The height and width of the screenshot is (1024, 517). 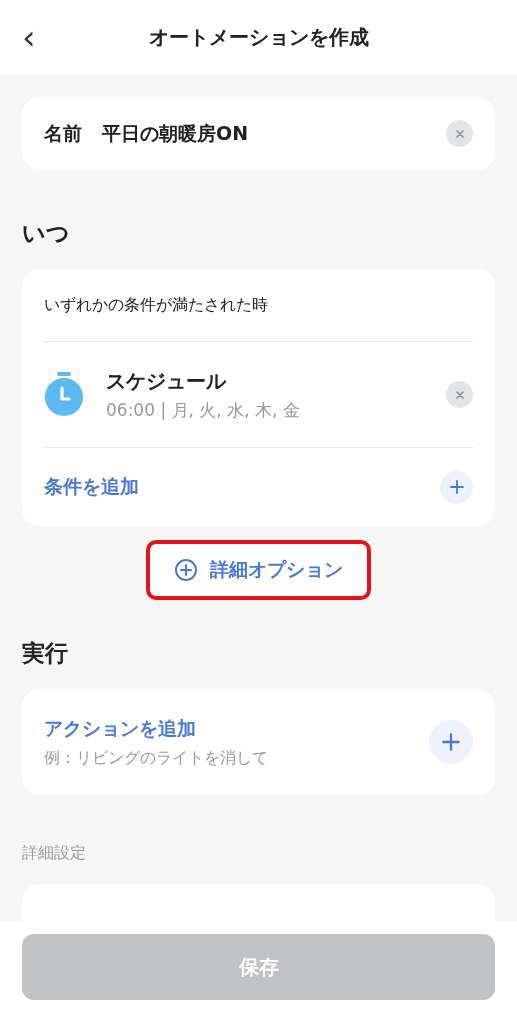 I want to click on back-button: ‹, so click(x=29, y=37).